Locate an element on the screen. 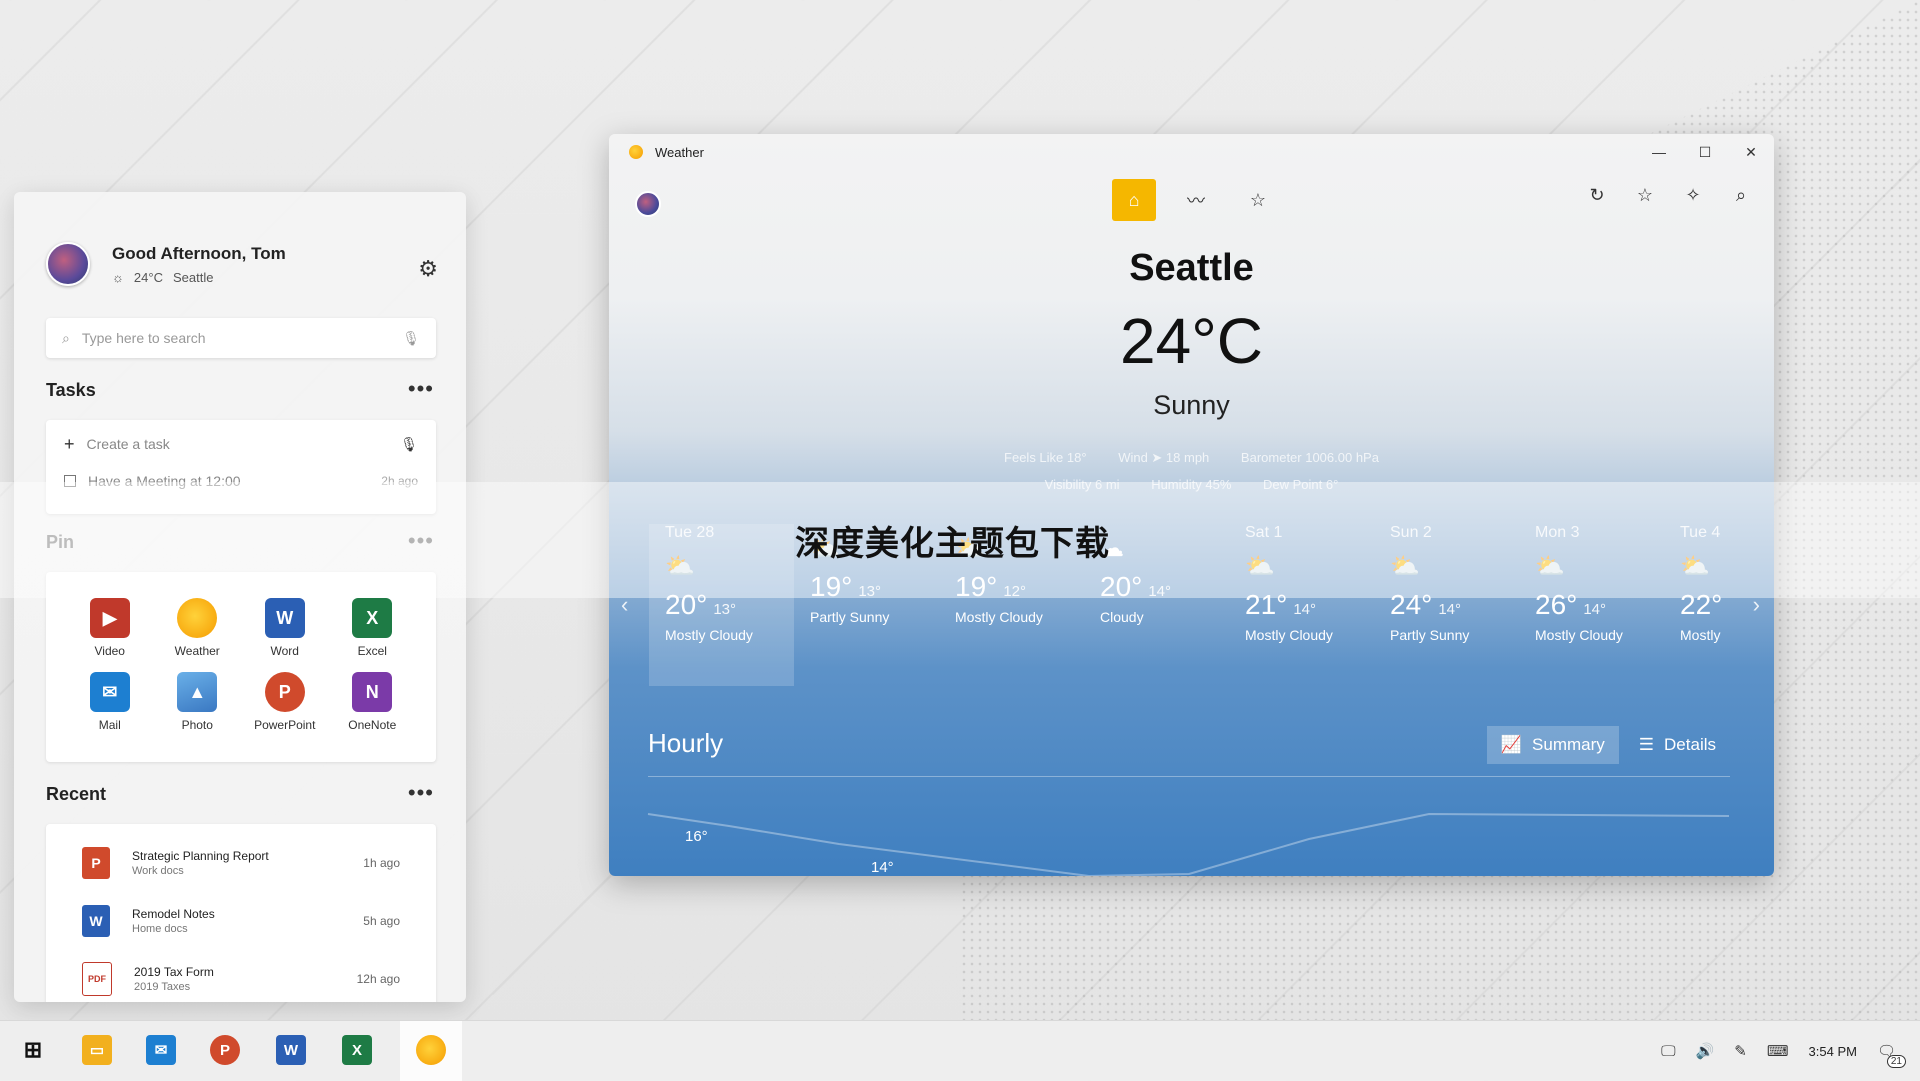  maximize-icon: ☐ is located at coordinates (1705, 152).